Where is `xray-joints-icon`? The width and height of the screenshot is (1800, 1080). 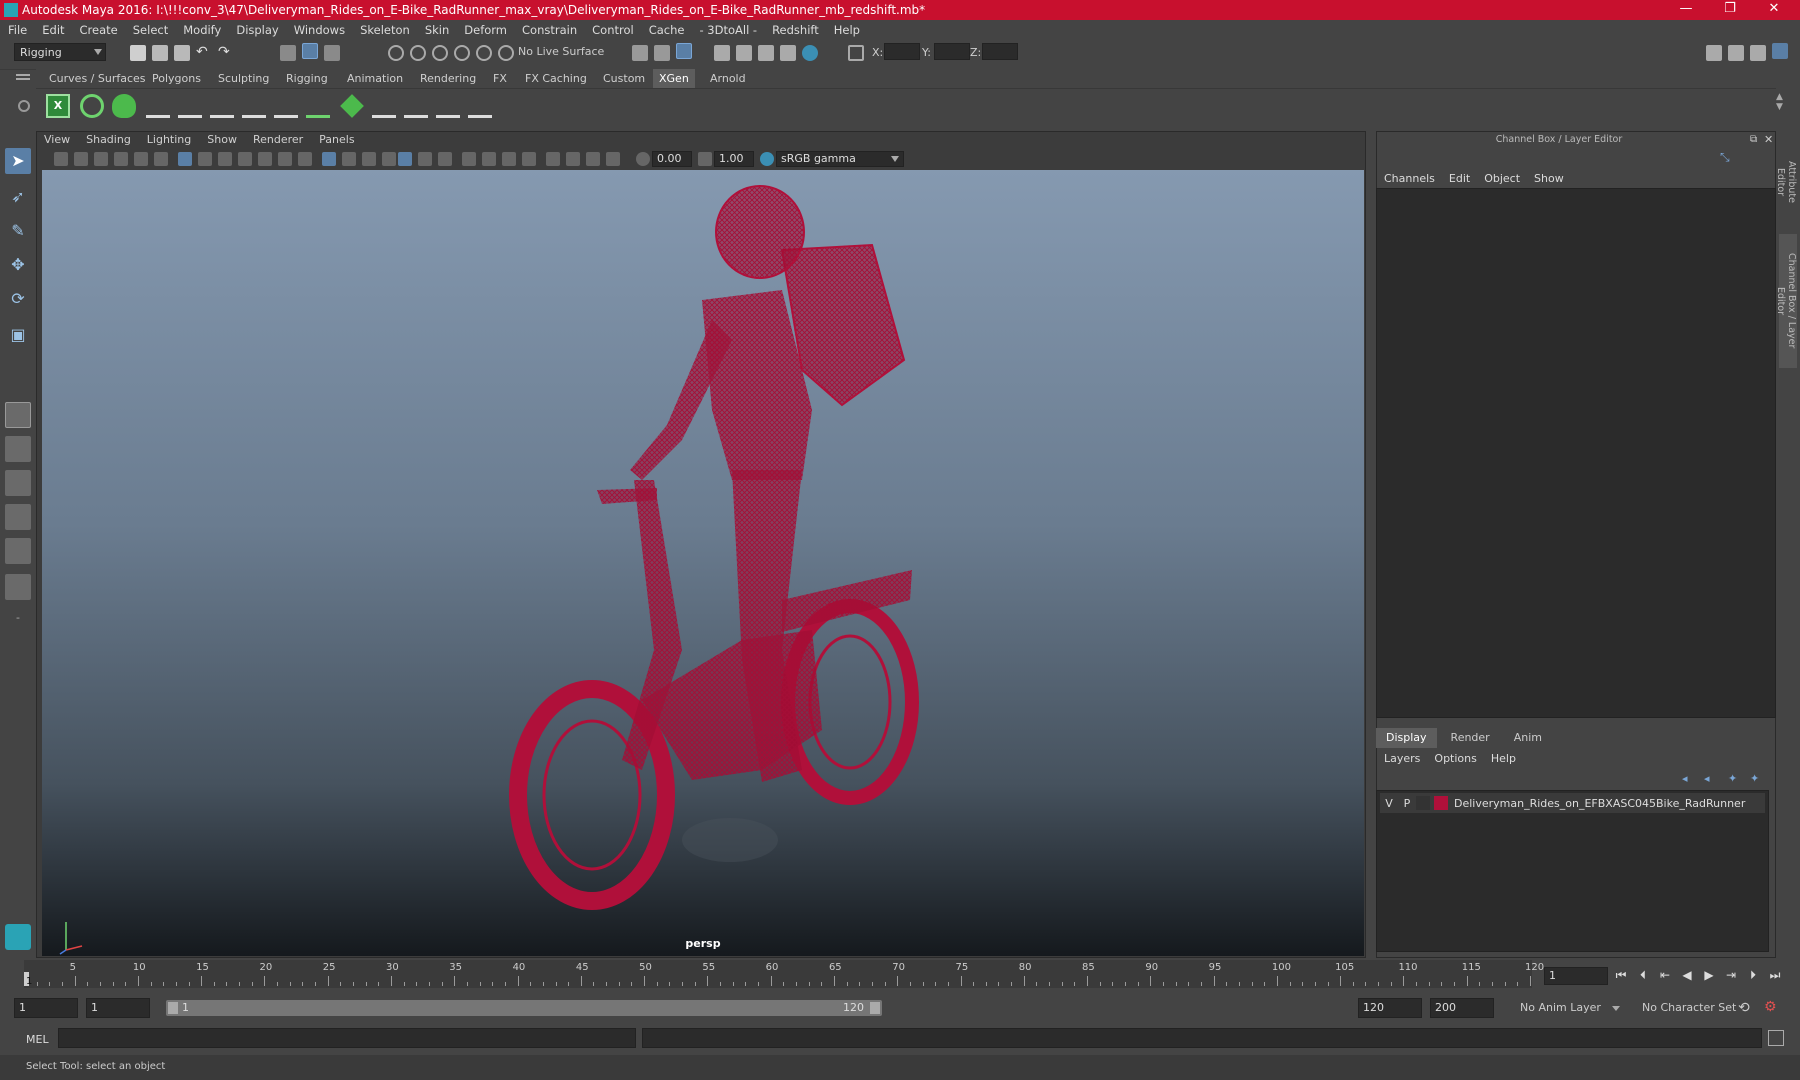
xray-joints-icon is located at coordinates (613, 159).